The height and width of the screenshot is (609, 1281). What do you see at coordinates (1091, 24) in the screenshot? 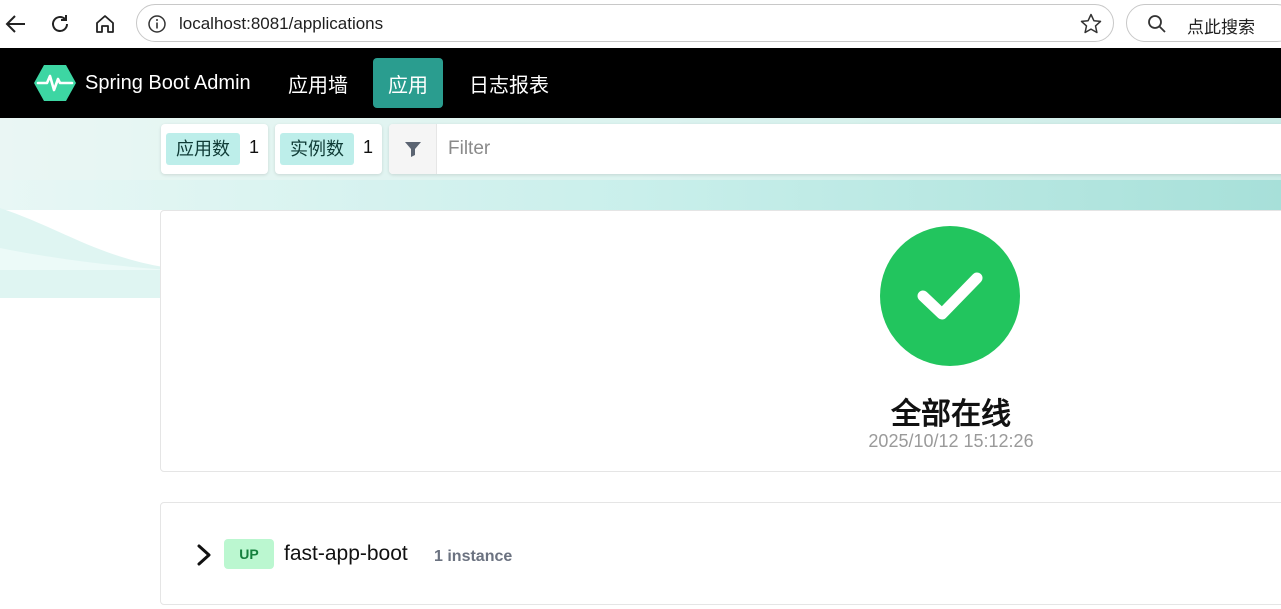
I see `bookmark-star-icon` at bounding box center [1091, 24].